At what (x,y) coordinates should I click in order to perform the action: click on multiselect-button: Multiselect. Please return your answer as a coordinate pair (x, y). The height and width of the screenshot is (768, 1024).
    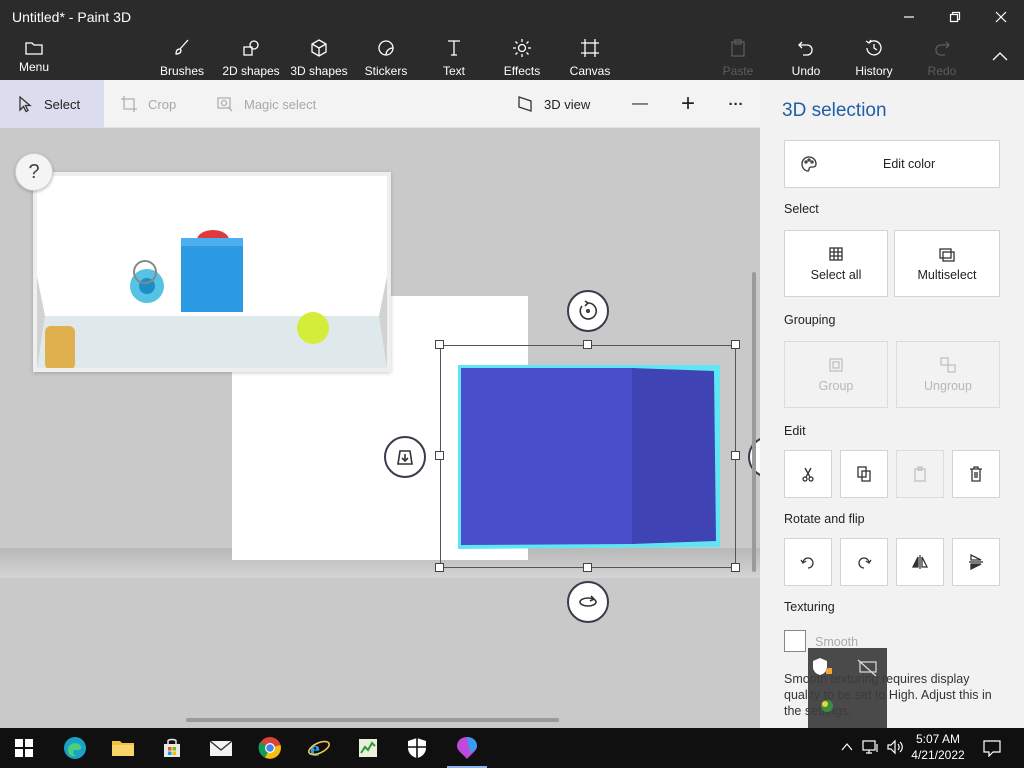
    Looking at the image, I should click on (947, 263).